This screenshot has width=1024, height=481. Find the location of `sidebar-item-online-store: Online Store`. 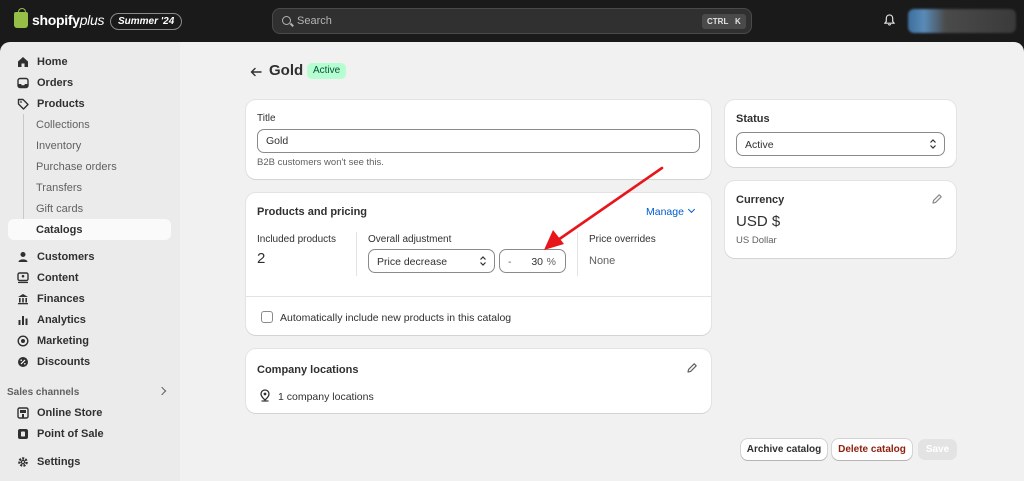

sidebar-item-online-store: Online Store is located at coordinates (89, 412).